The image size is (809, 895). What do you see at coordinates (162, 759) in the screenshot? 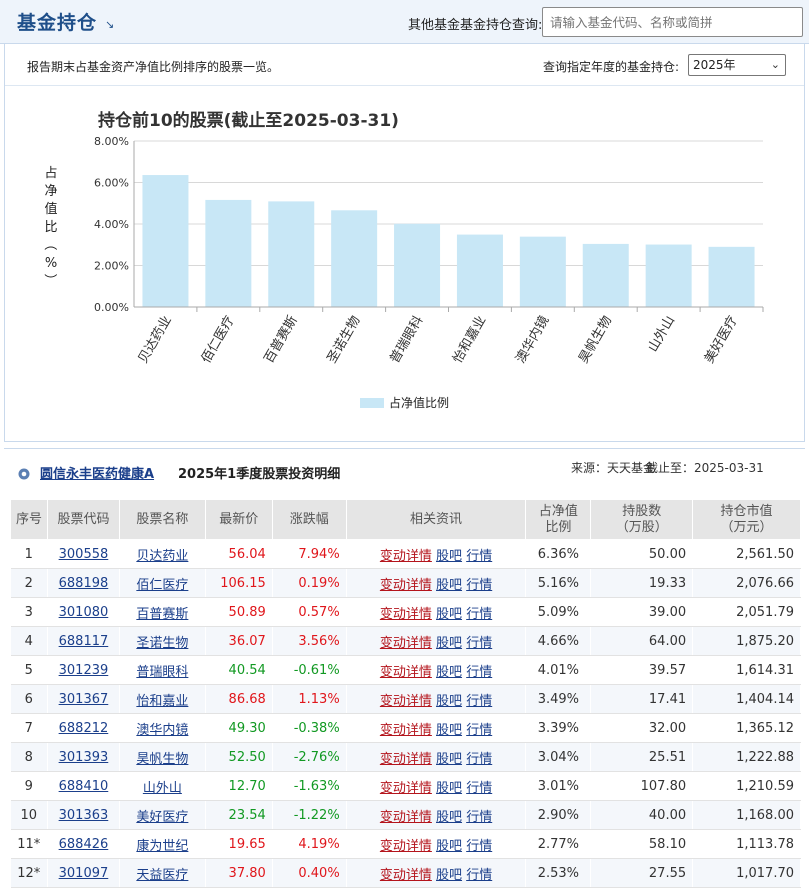
I see `stock-name-link: 昊帆生物` at bounding box center [162, 759].